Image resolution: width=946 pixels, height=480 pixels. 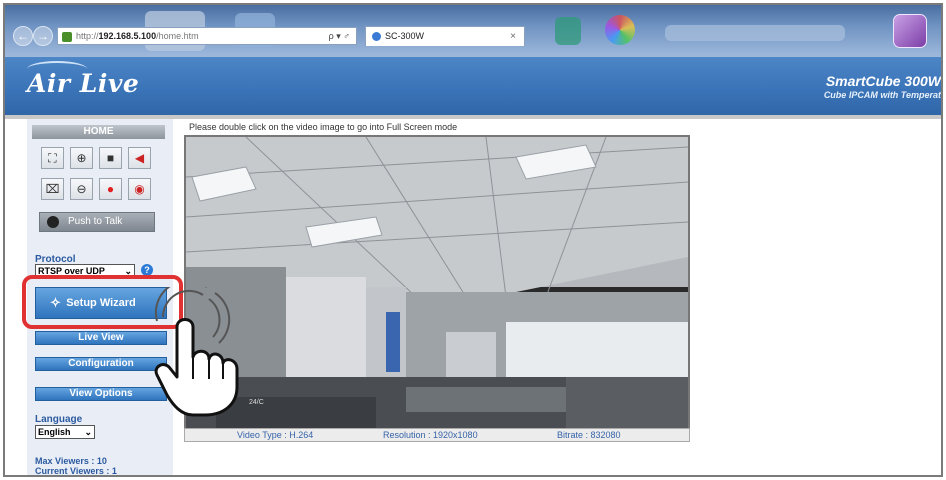 I want to click on microphone-icon: ◉, so click(x=139, y=189).